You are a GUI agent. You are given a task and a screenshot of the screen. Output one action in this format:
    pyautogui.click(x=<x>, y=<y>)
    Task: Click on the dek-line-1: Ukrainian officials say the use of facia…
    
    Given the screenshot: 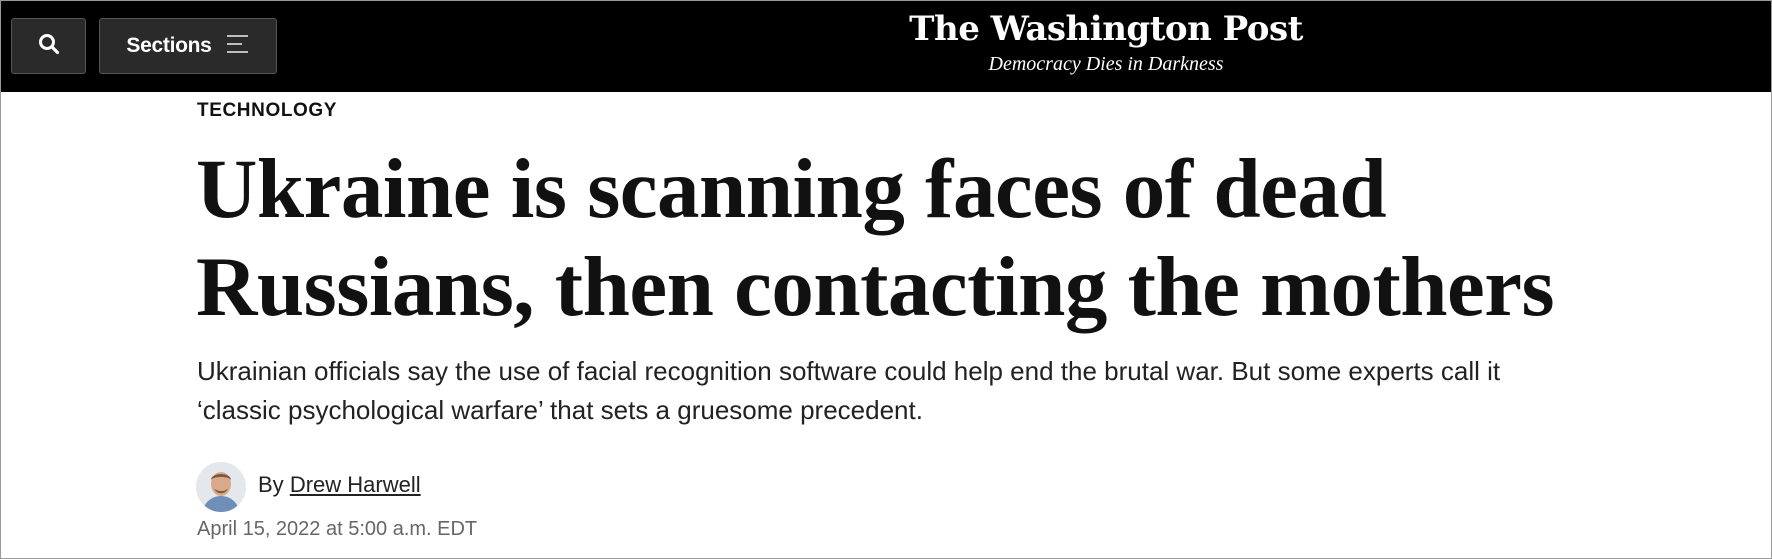 What is the action you would take?
    pyautogui.click(x=849, y=371)
    